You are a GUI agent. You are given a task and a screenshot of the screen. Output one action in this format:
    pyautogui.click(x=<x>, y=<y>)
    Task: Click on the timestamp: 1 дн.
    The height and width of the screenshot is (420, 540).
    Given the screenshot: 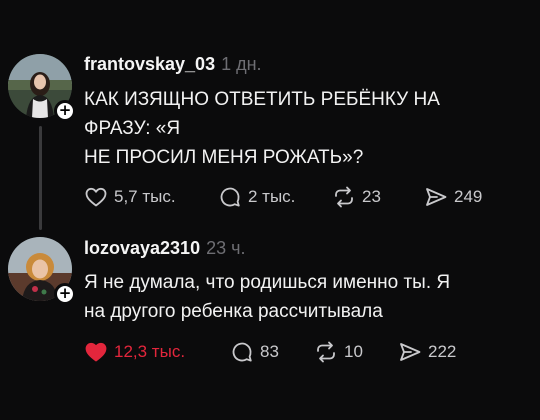 What is the action you would take?
    pyautogui.click(x=241, y=64)
    